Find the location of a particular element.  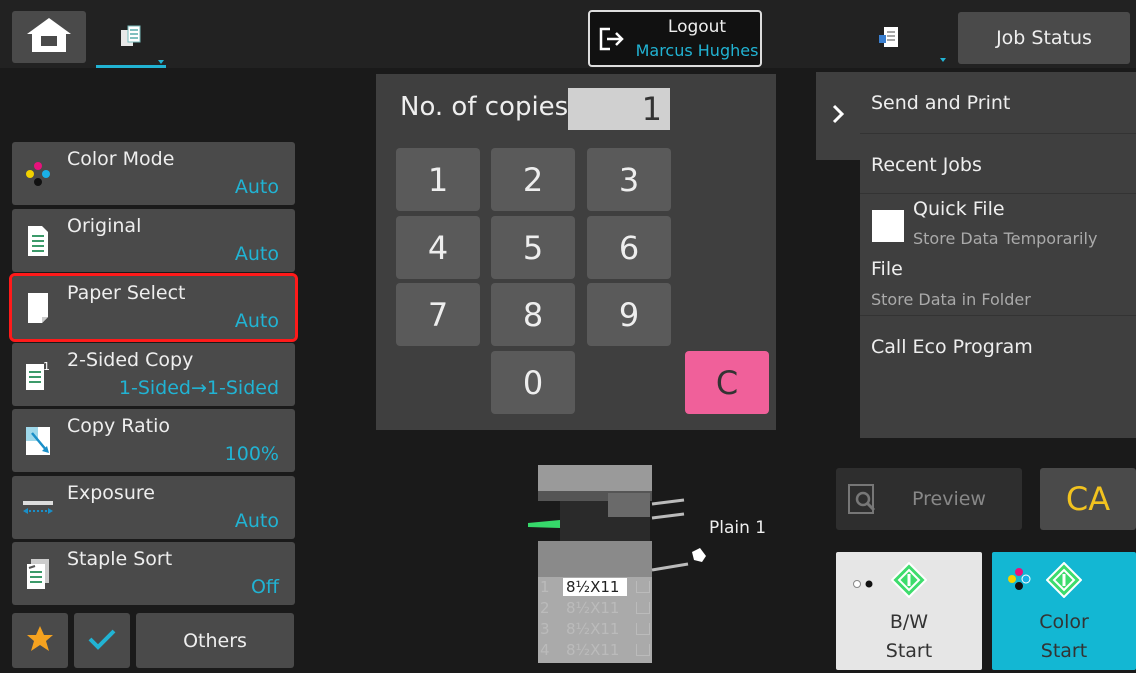

preview-button: Preview is located at coordinates (929, 499).